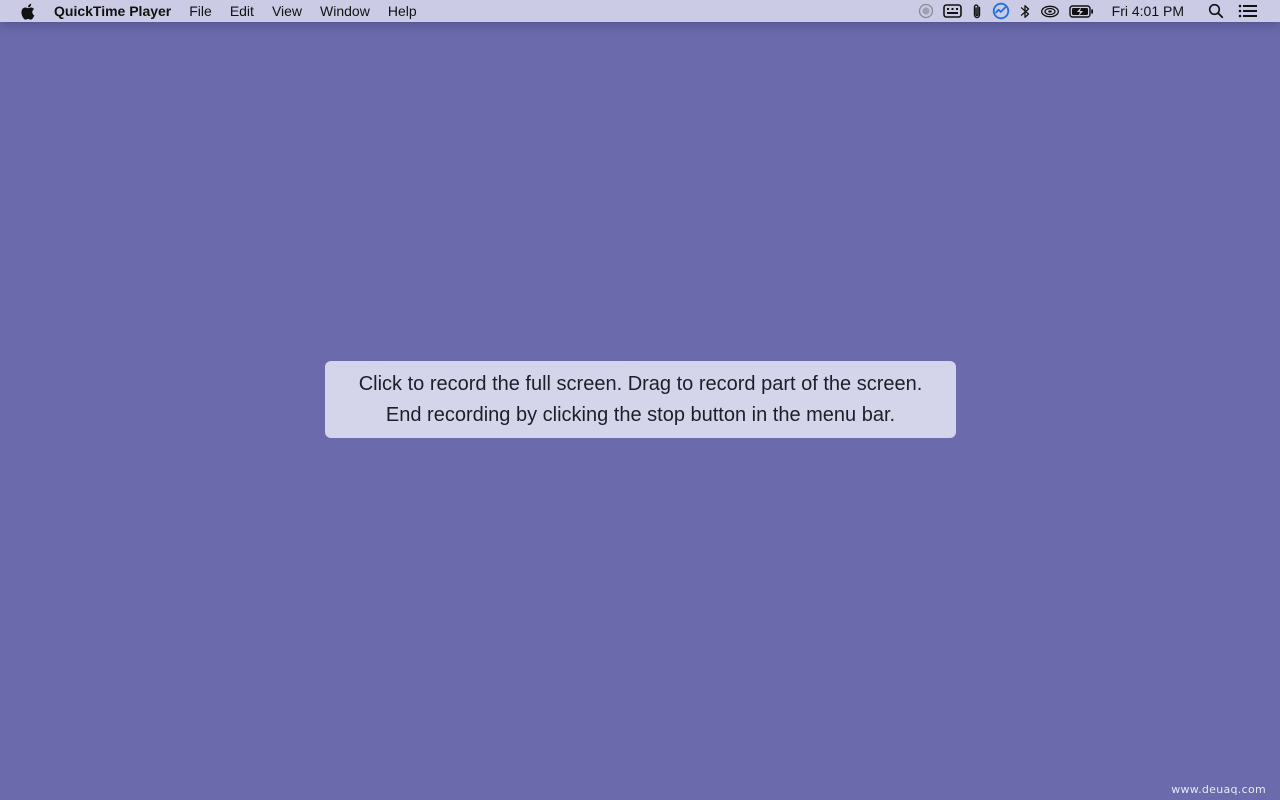  What do you see at coordinates (1248, 11) in the screenshot?
I see `notification-center-icon` at bounding box center [1248, 11].